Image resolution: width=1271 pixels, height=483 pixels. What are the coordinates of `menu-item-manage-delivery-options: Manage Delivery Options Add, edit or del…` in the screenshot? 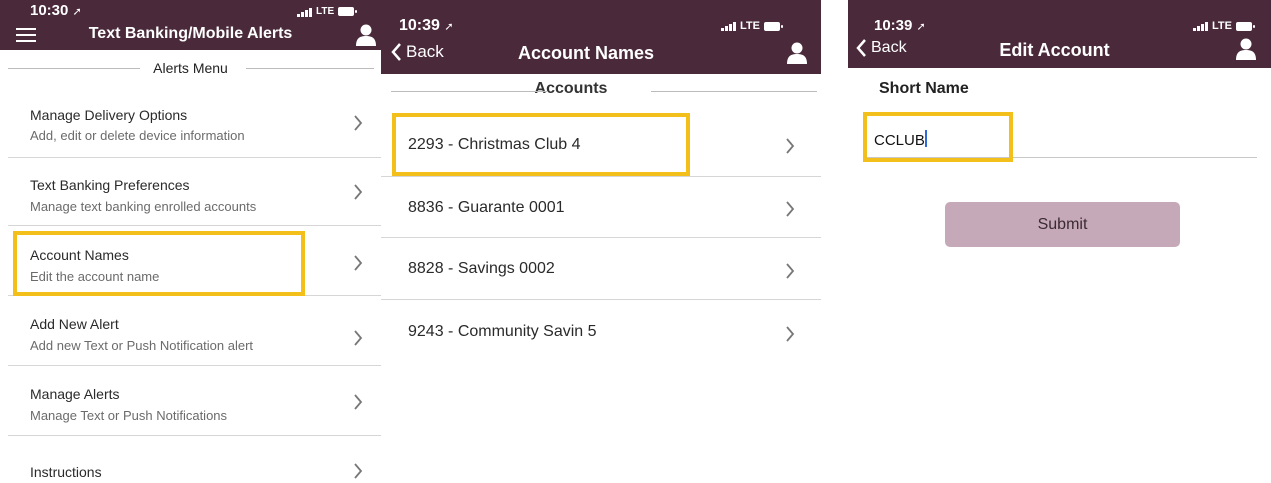 It's located at (194, 124).